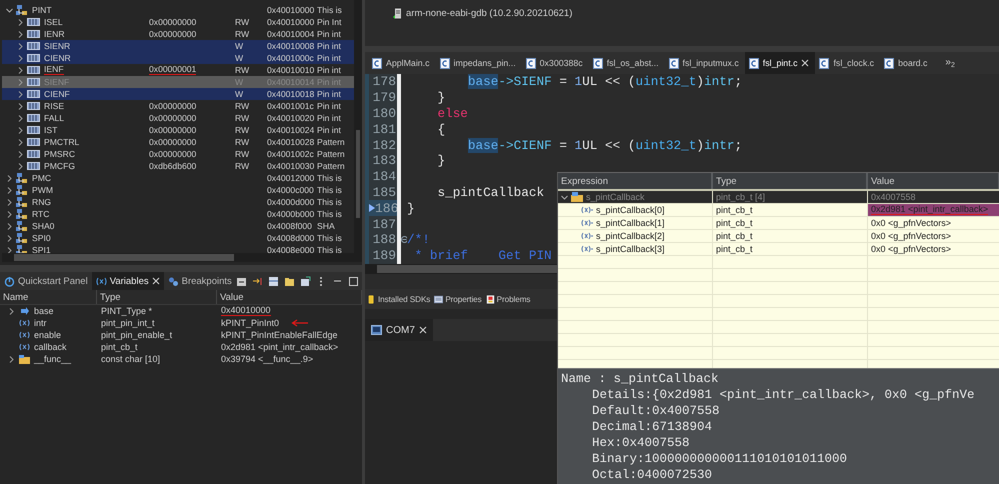  What do you see at coordinates (178, 214) in the screenshot?
I see `tree-row: RTC 0x4000b000 This is` at bounding box center [178, 214].